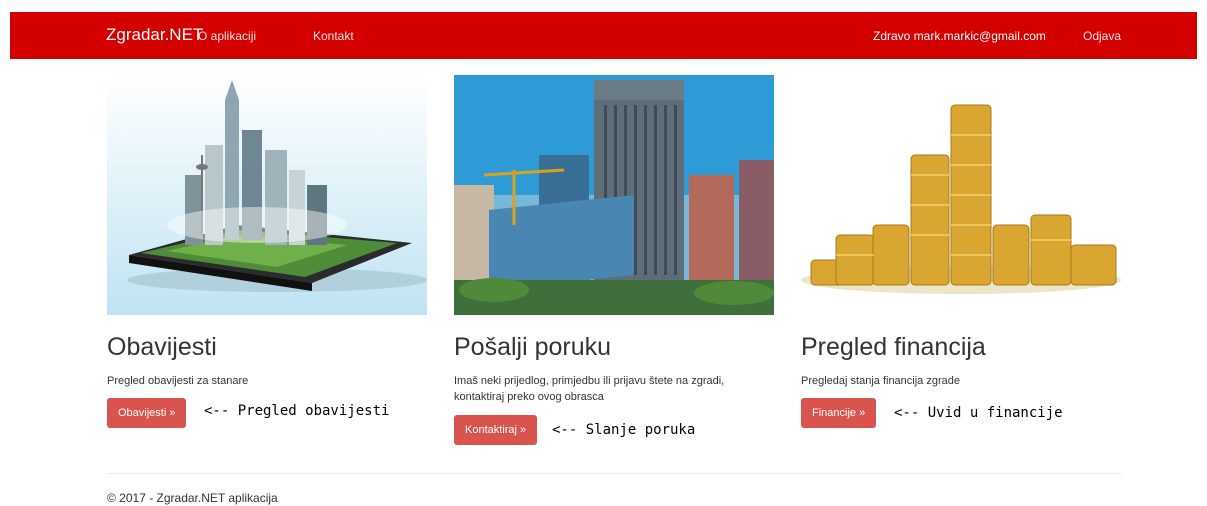 Image resolution: width=1207 pixels, height=506 pixels. I want to click on office-buildings-image, so click(614, 195).